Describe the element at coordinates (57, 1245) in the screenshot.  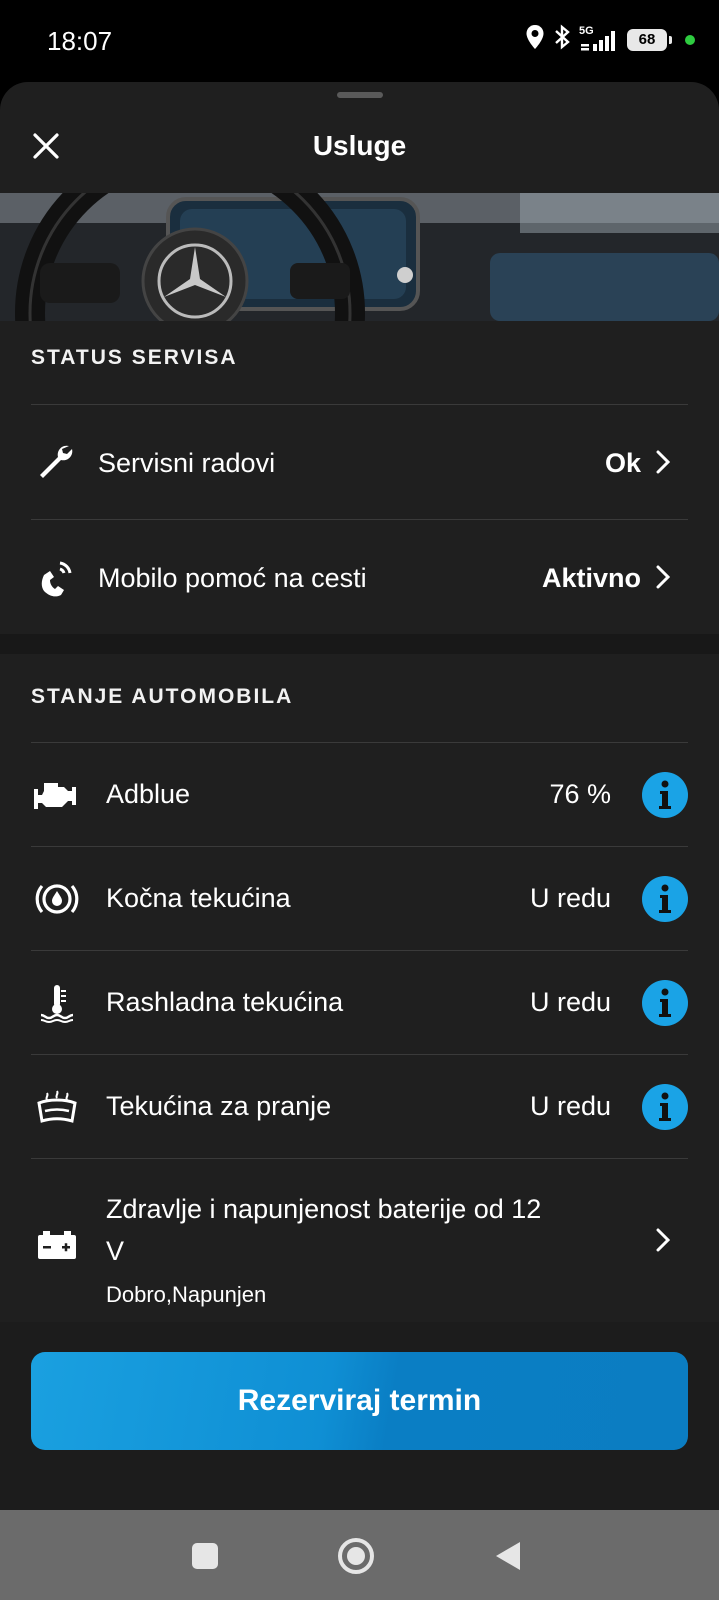
I see `battery-icon` at that location.